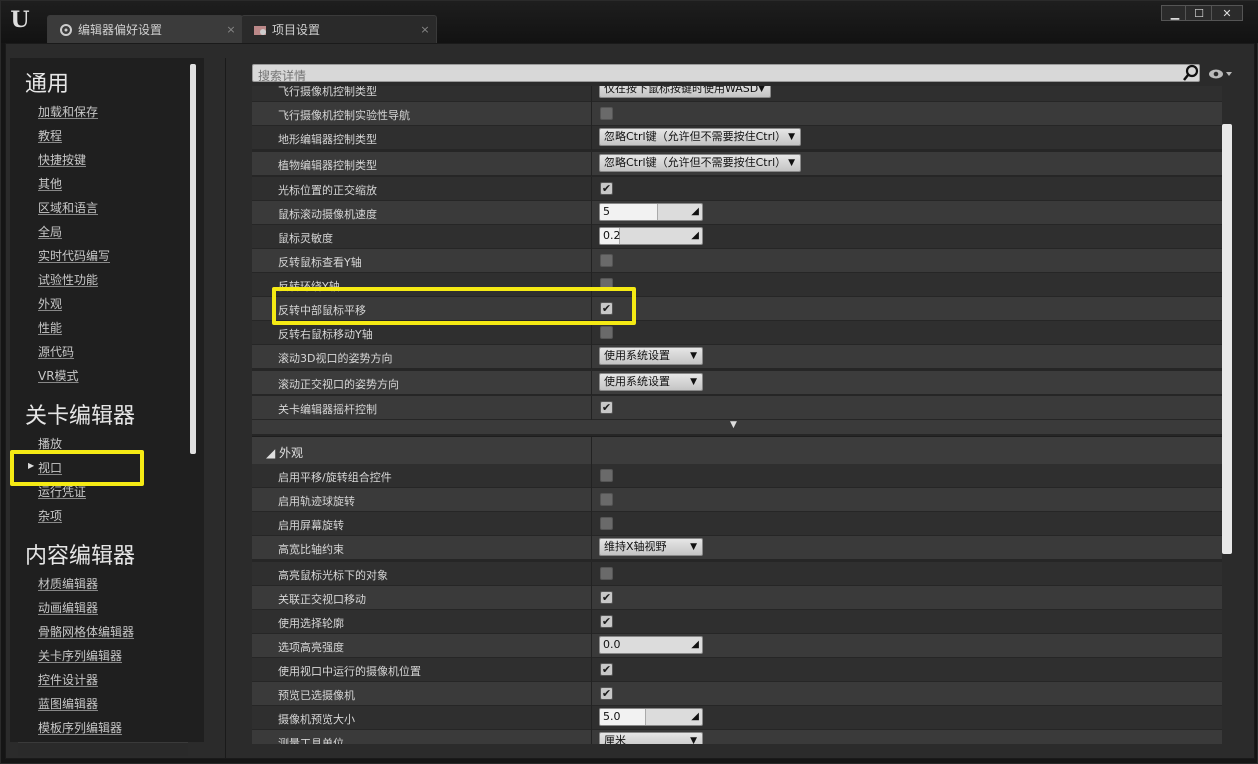  I want to click on setting-row: 启用屏幕旋转, so click(737, 524).